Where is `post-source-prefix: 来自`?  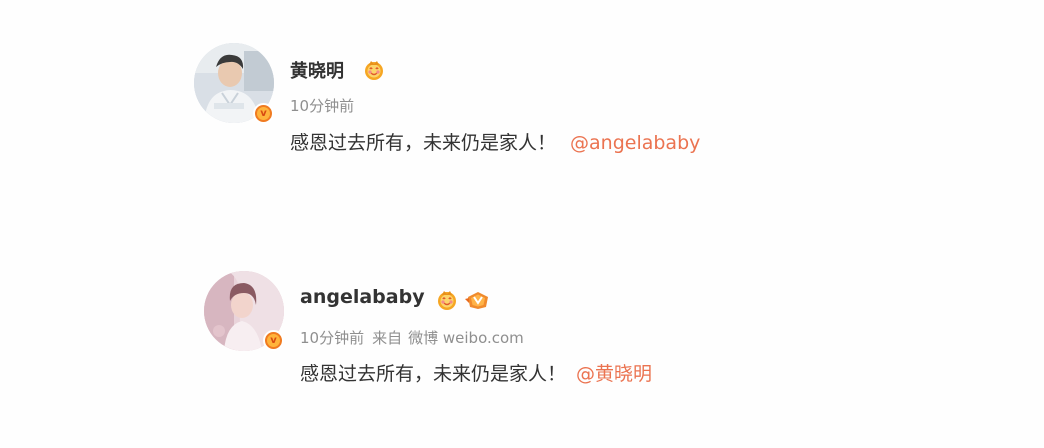 post-source-prefix: 来自 is located at coordinates (387, 338).